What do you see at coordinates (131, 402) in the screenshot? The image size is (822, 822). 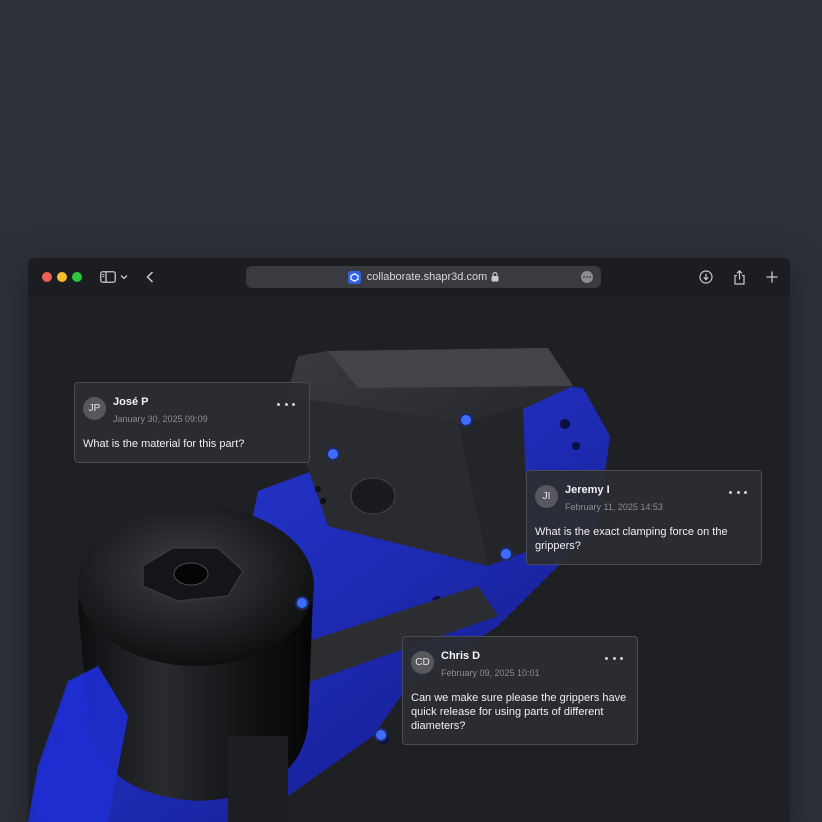 I see `comment-author: José P` at bounding box center [131, 402].